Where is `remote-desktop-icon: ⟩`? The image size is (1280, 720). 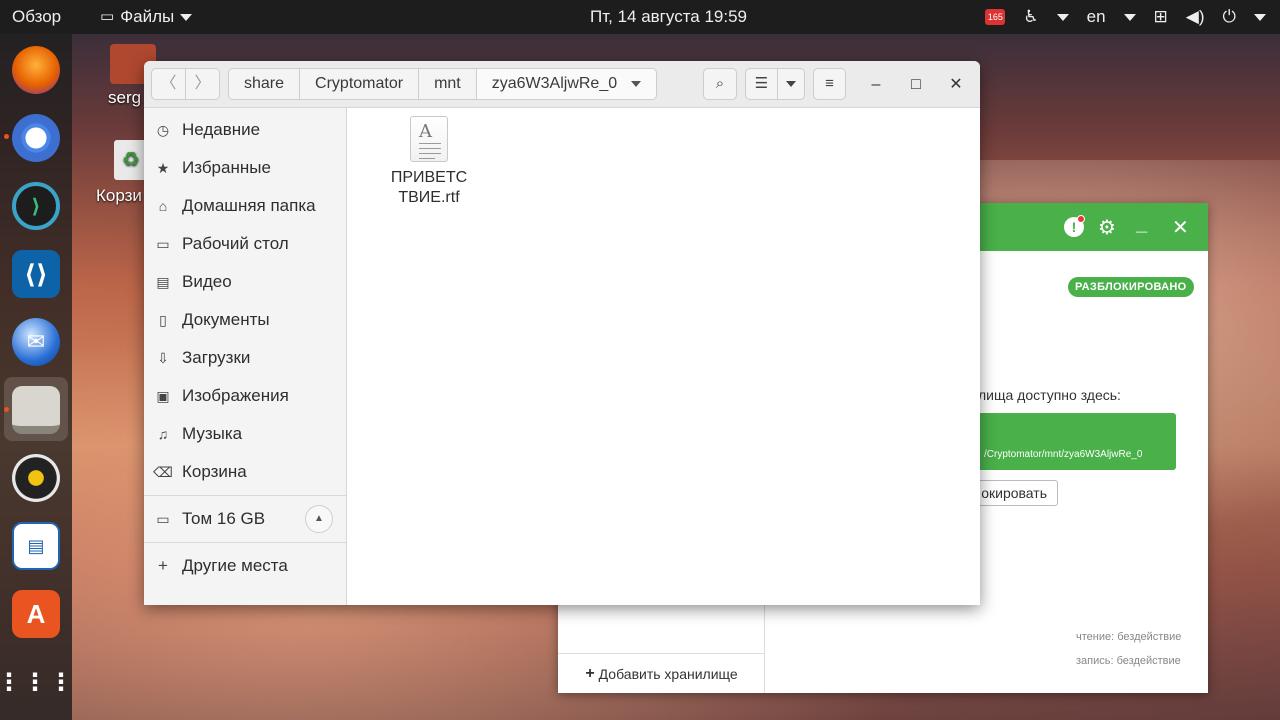 remote-desktop-icon: ⟩ is located at coordinates (36, 206).